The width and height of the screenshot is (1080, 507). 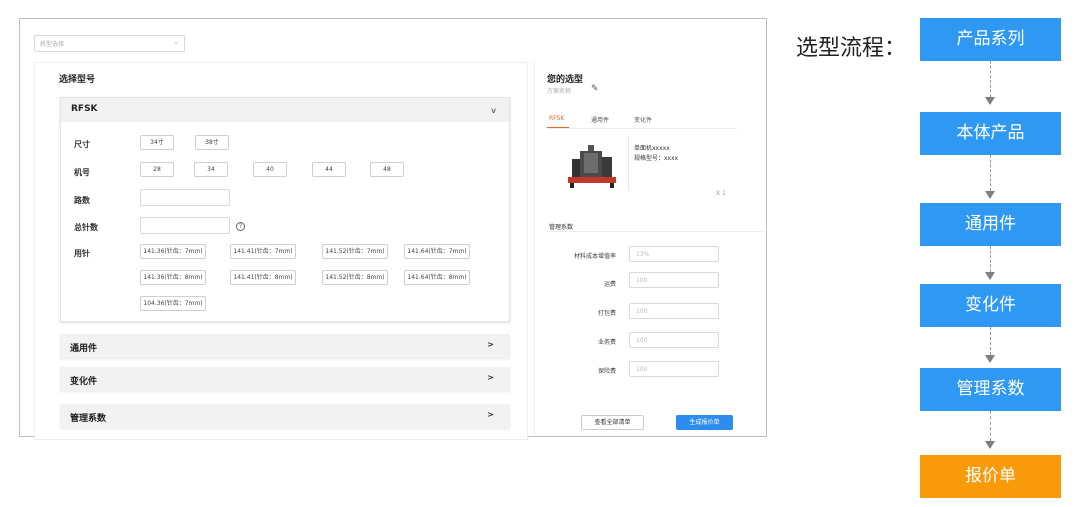 I want to click on flow-step-product-series: 产品系列, so click(x=990, y=39).